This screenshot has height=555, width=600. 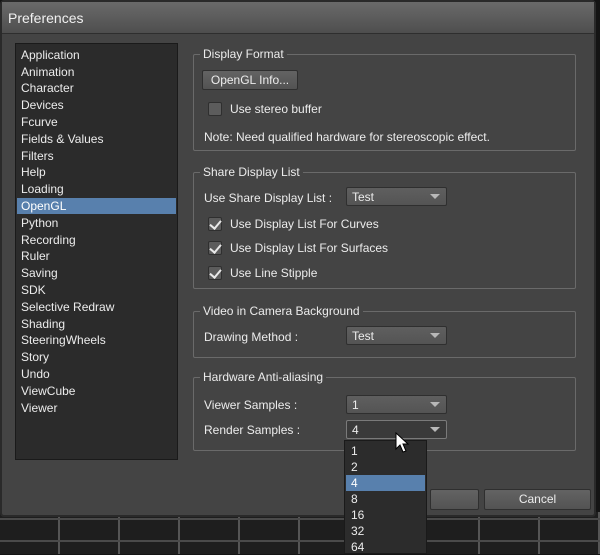 I want to click on category-item-viewer: Viewer, so click(x=96, y=408).